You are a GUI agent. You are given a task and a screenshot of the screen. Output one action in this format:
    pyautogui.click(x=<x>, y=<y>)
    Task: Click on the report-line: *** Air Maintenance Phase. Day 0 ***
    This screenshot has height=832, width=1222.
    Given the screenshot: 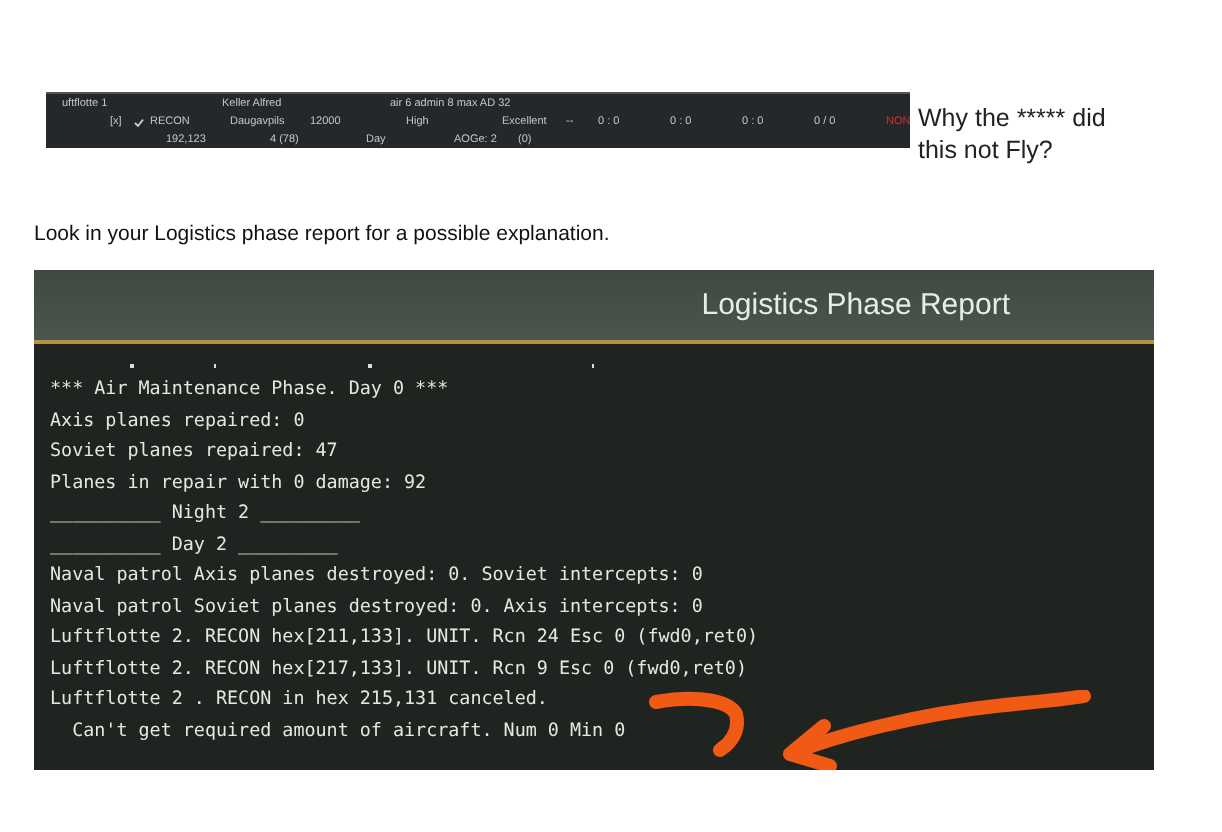 What is the action you would take?
    pyautogui.click(x=250, y=390)
    